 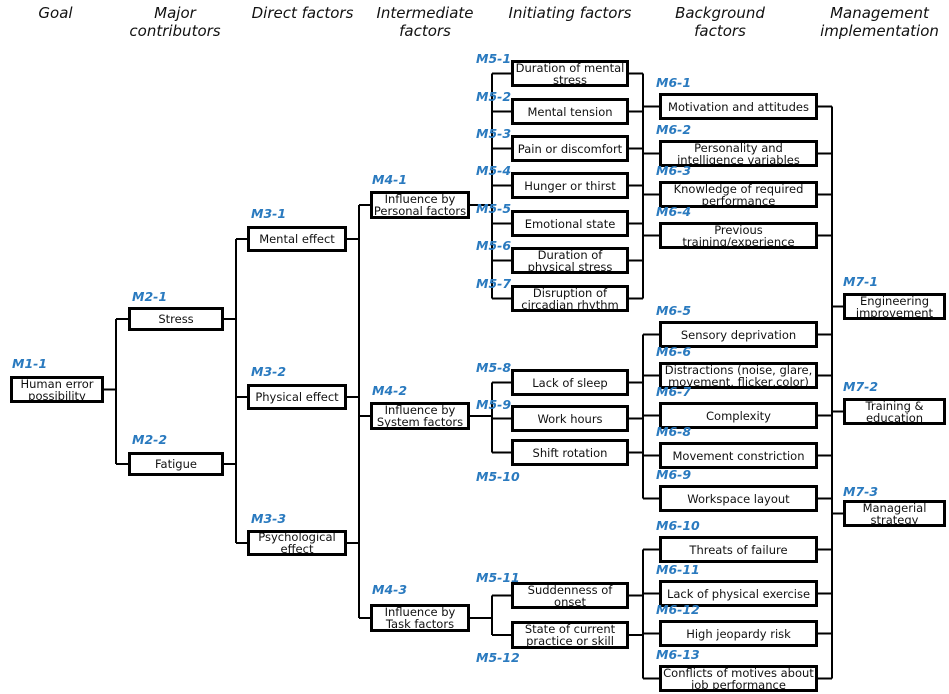 What do you see at coordinates (674, 82) in the screenshot?
I see `factor-code-label: M6-1` at bounding box center [674, 82].